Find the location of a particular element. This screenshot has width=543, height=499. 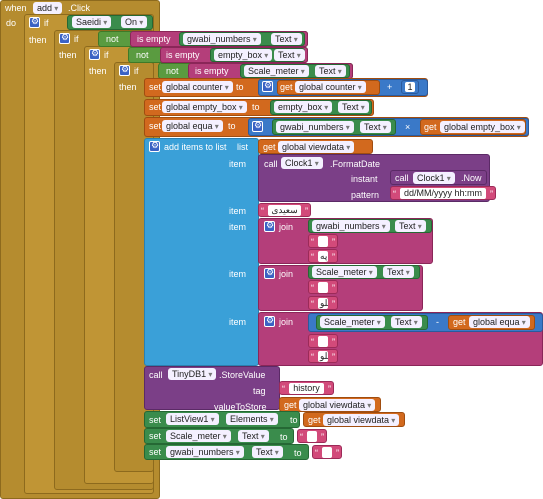

on-prop-dropdown: On is located at coordinates (134, 22).